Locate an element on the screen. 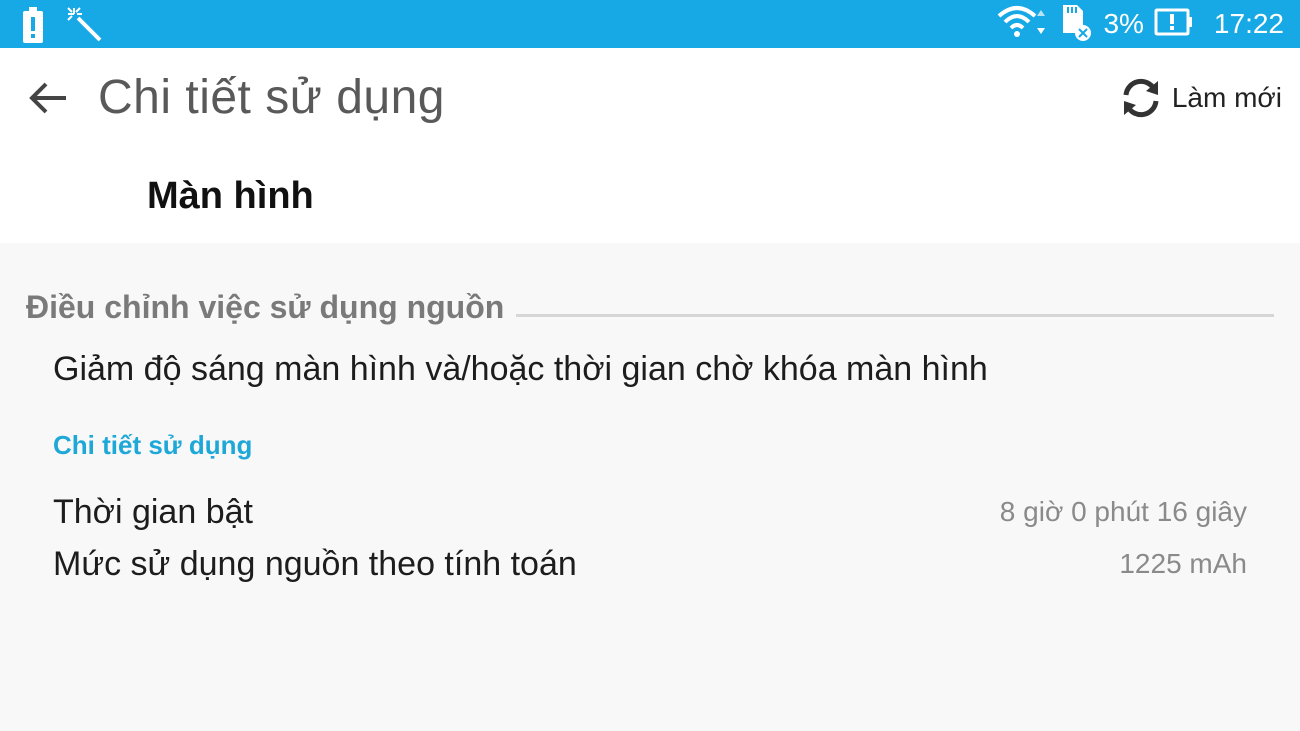  component-name: Màn hình is located at coordinates (230, 196).